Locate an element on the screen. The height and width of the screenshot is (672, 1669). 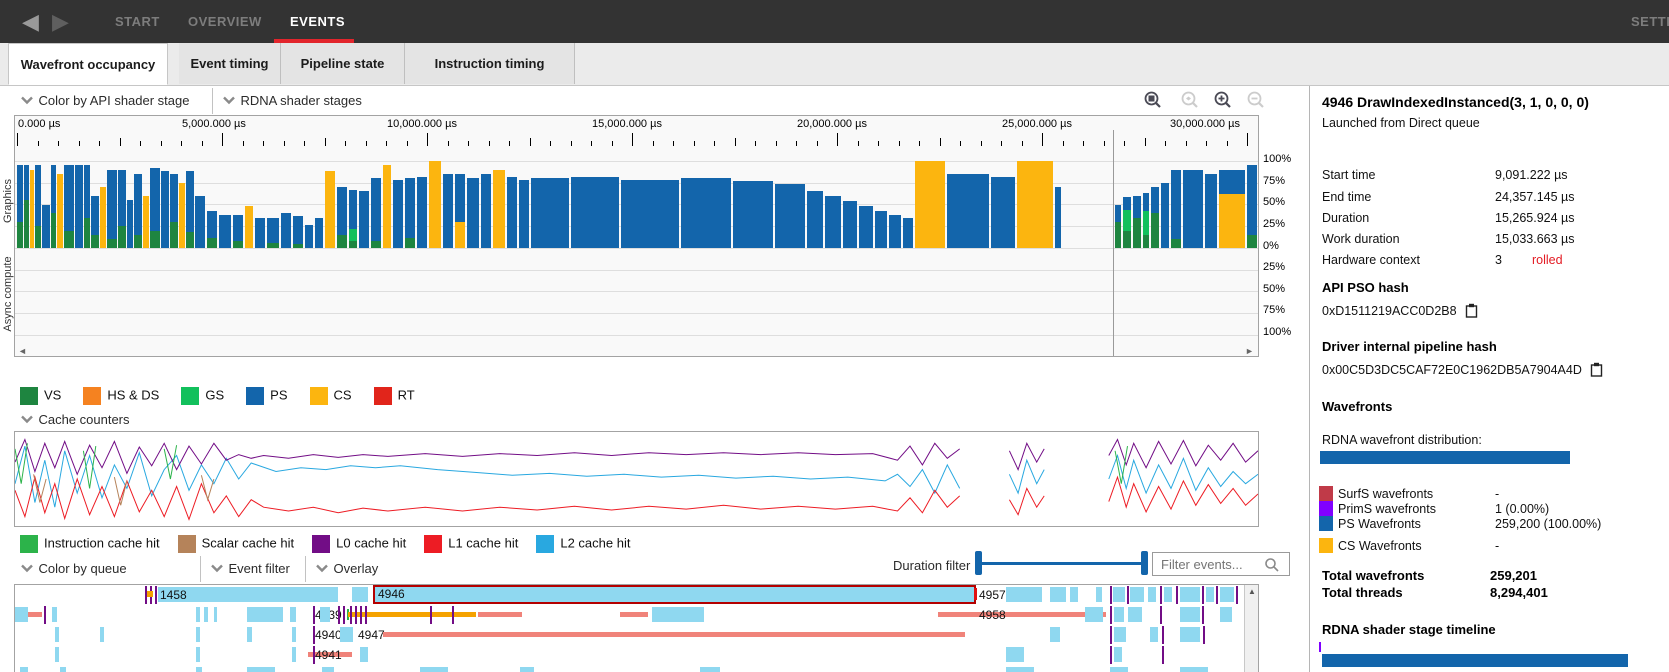
cache-counters-chart is located at coordinates (636, 479).